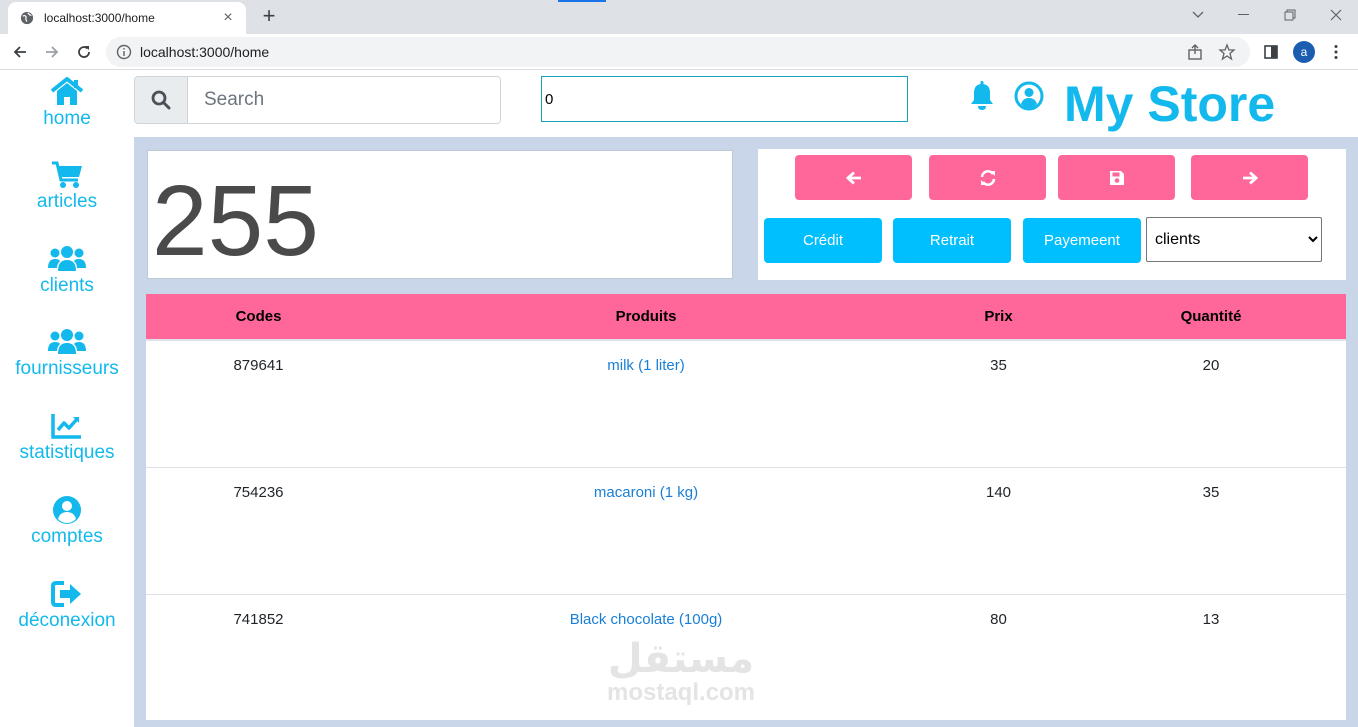 This screenshot has height=727, width=1358. I want to click on column-header-produits: Produits, so click(646, 317).